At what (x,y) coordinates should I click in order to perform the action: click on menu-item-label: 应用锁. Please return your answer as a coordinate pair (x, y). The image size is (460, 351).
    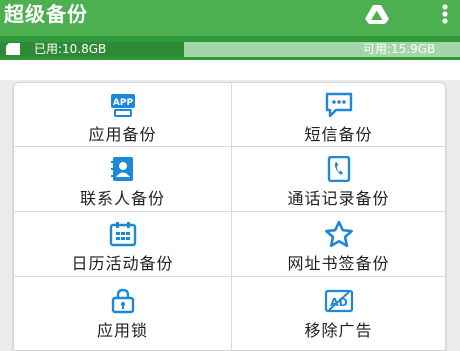
    Looking at the image, I should click on (122, 330).